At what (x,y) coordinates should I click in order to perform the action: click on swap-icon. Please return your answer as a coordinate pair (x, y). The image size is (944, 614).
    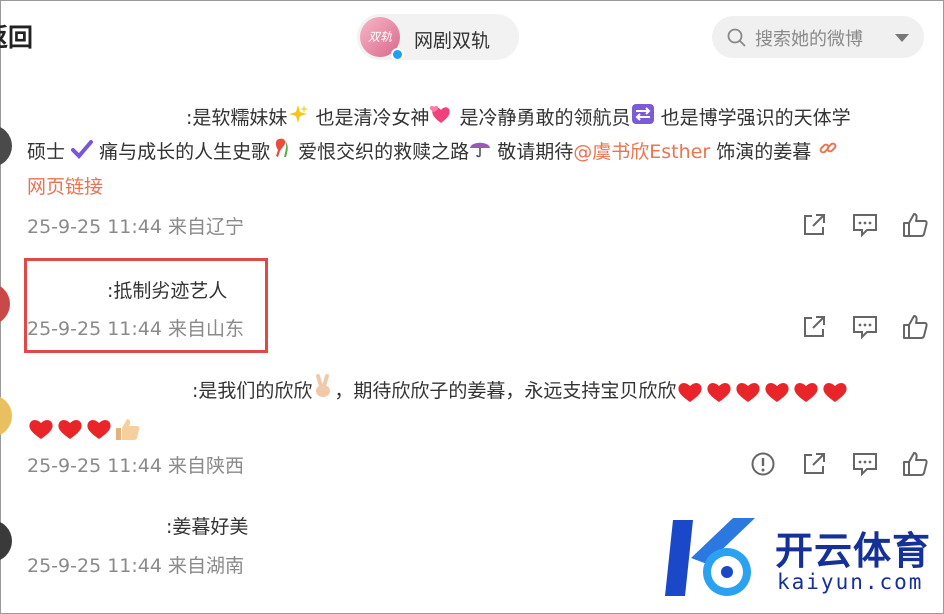
    Looking at the image, I should click on (643, 119).